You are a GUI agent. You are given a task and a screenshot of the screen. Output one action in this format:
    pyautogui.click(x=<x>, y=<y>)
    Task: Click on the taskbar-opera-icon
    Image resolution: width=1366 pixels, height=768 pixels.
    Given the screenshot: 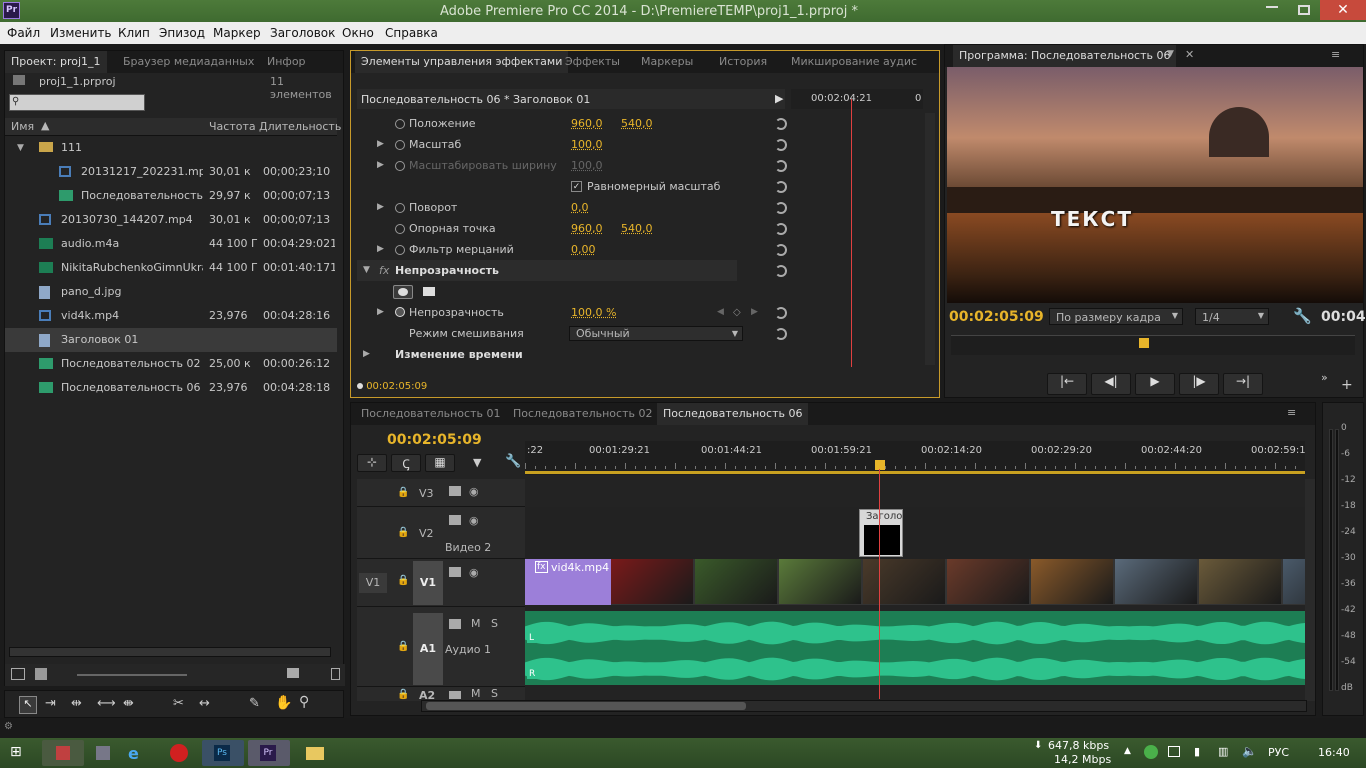 What is the action you would take?
    pyautogui.click(x=179, y=753)
    